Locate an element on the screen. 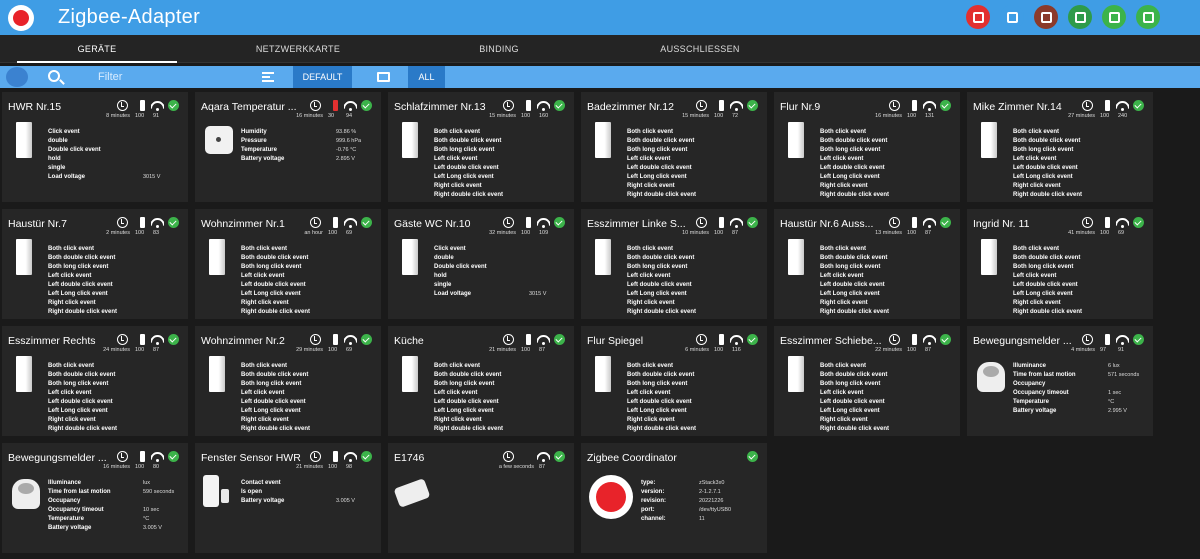 This screenshot has height=559, width=1200. tab-binding: BINDING is located at coordinates (499, 49).